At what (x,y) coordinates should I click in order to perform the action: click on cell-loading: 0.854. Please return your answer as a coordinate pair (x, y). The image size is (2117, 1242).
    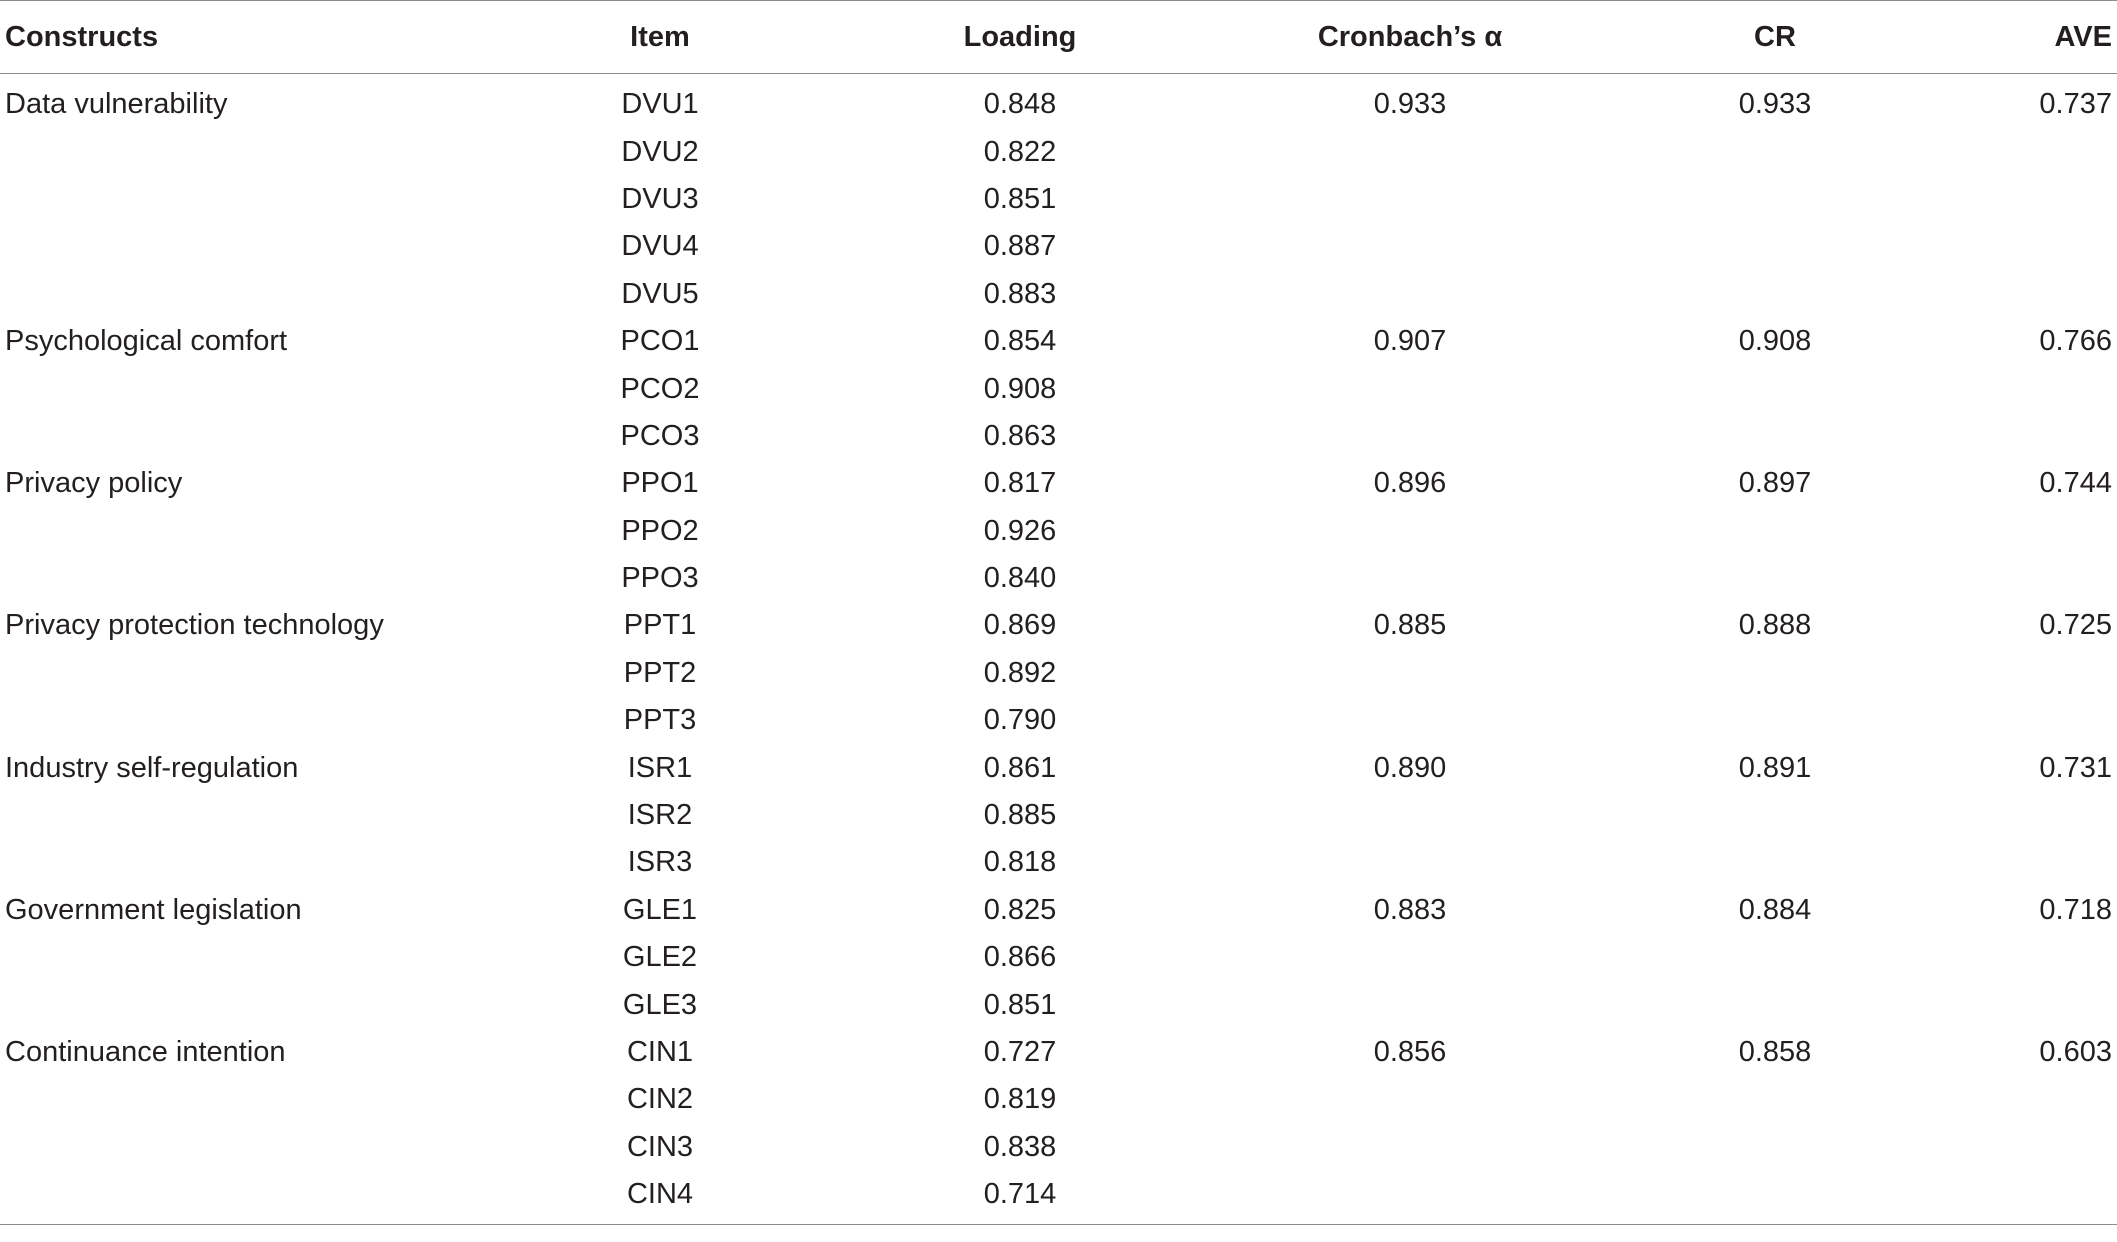
    Looking at the image, I should click on (1020, 341).